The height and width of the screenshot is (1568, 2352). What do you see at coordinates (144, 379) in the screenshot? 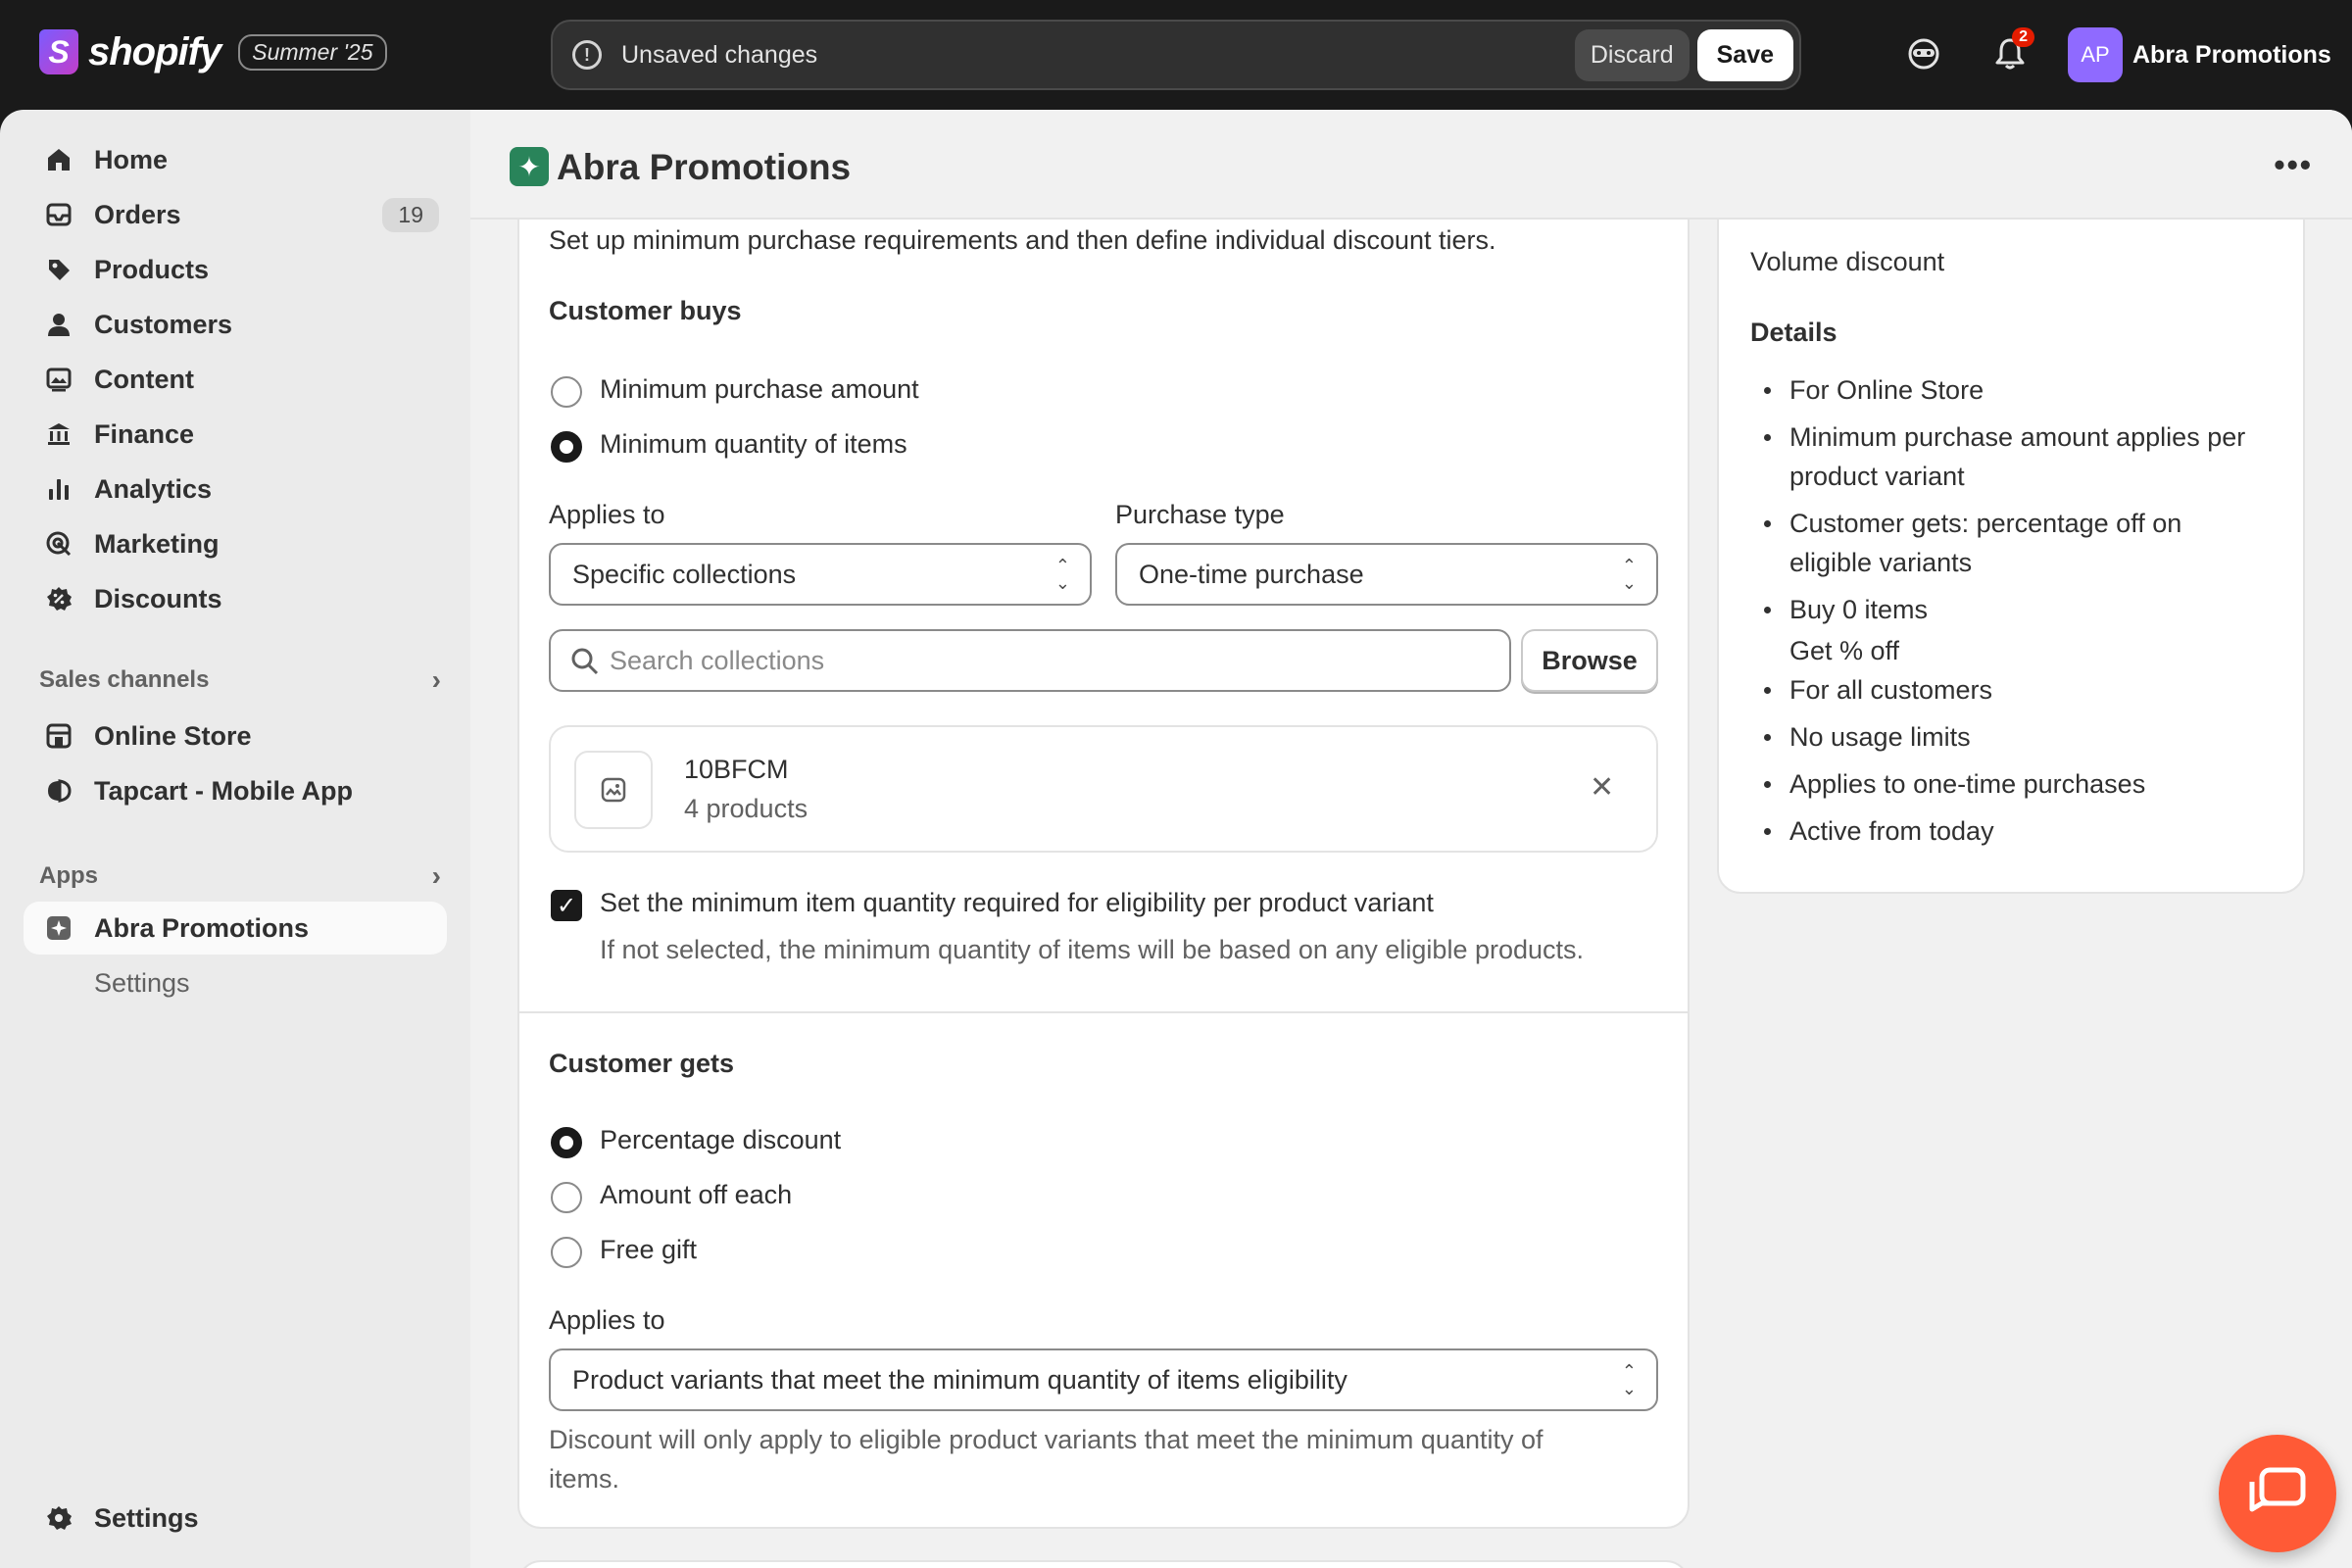
I see `sidebar-item-label: Content` at bounding box center [144, 379].